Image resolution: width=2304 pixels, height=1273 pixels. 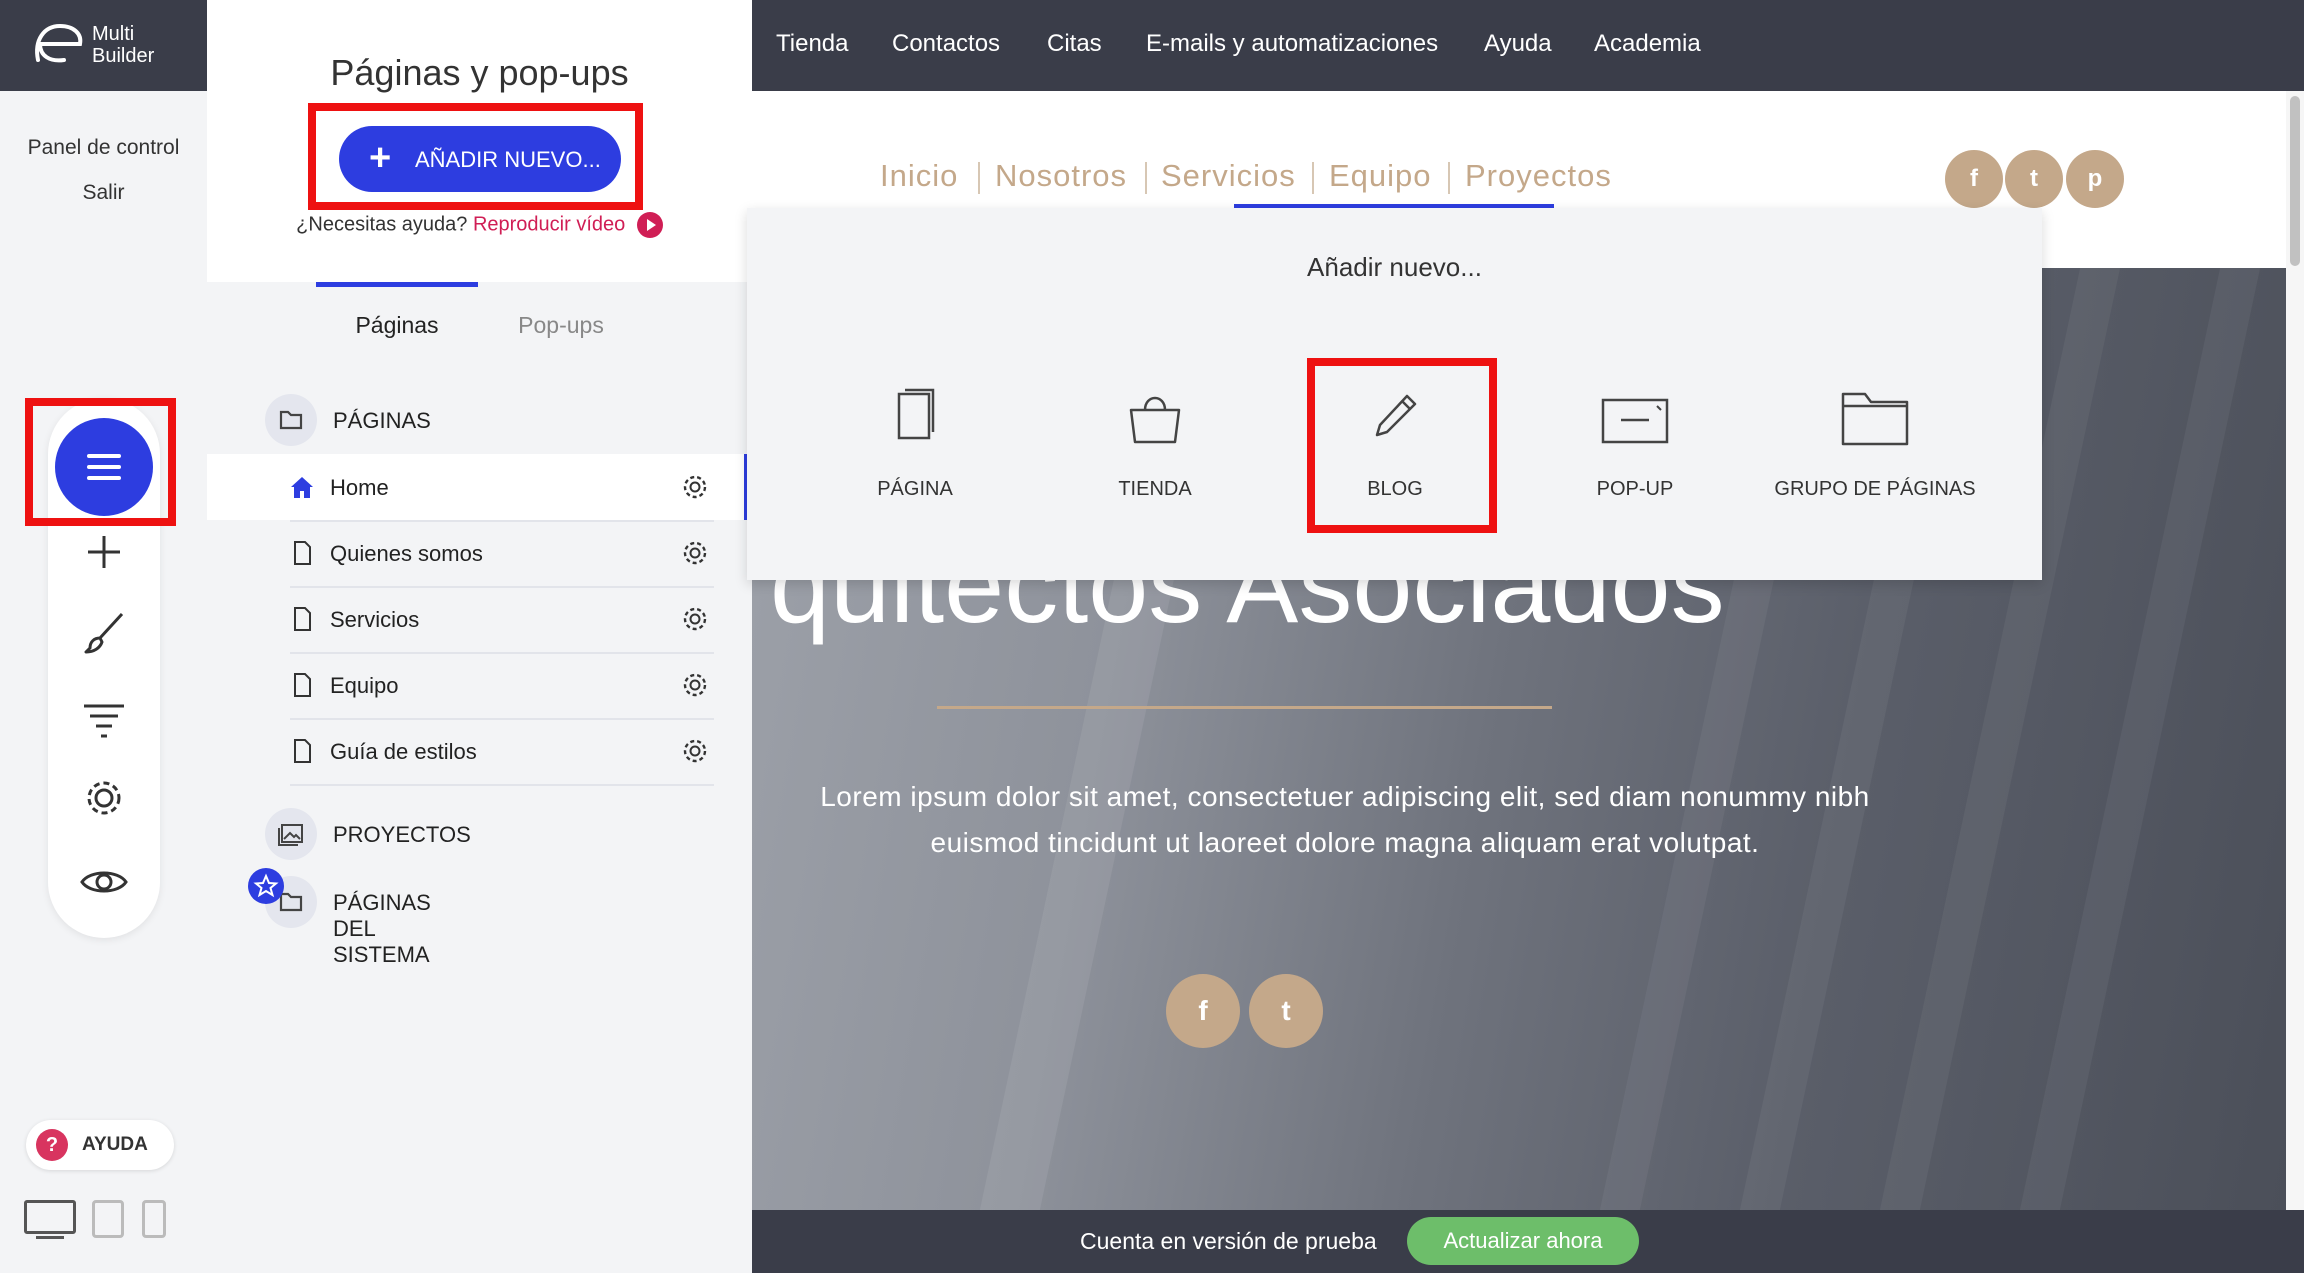 What do you see at coordinates (291, 834) in the screenshot?
I see `gallery-icon` at bounding box center [291, 834].